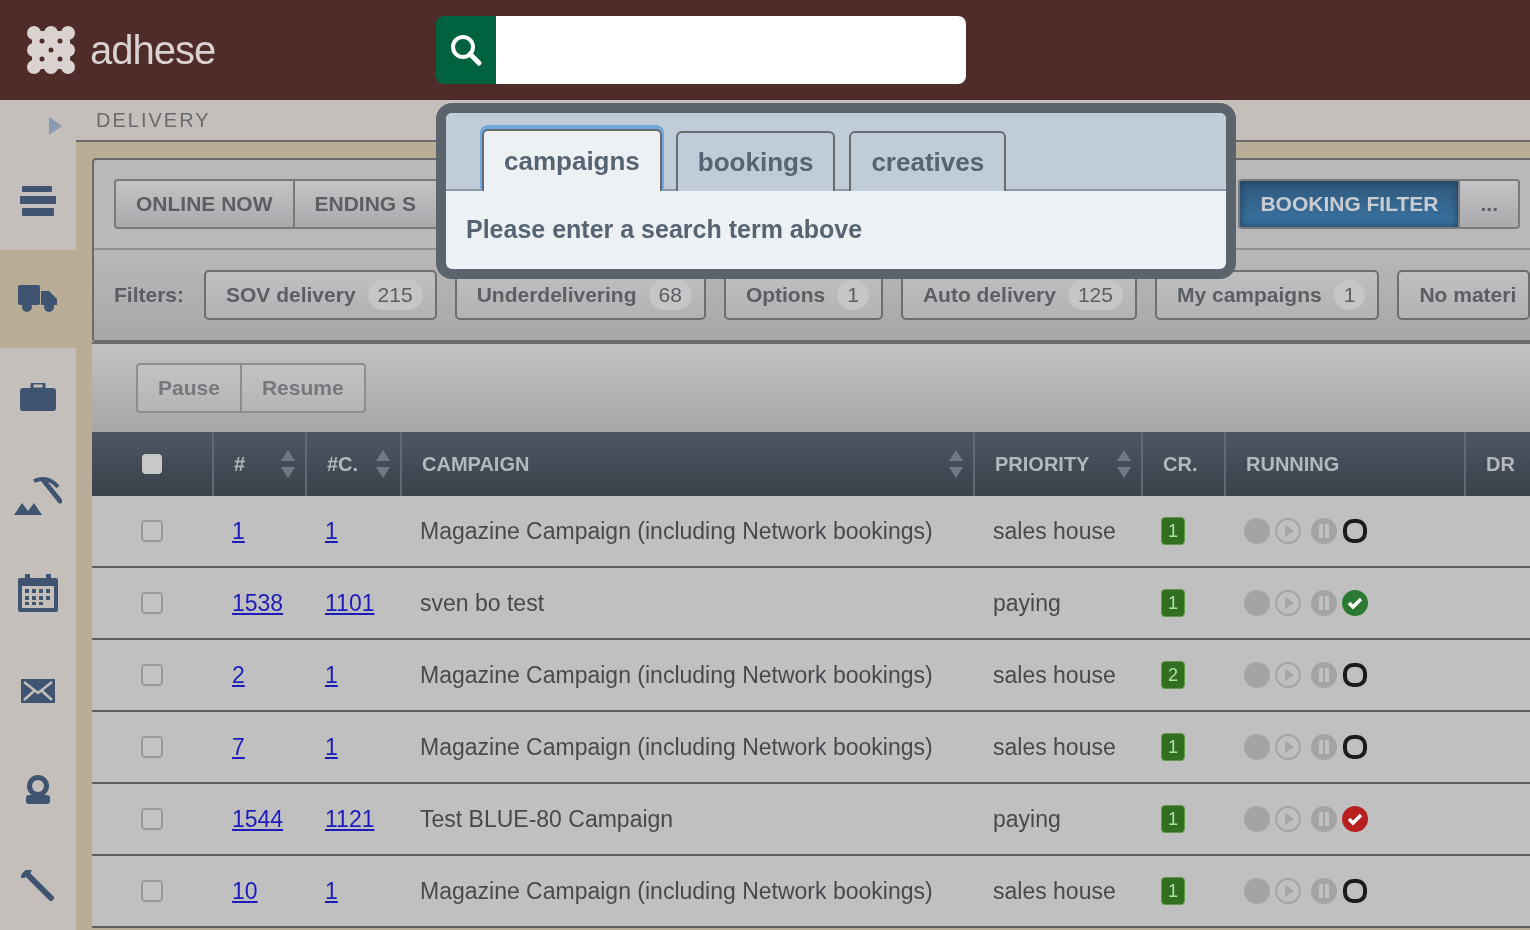  What do you see at coordinates (755, 161) in the screenshot?
I see `search-tab: bookings` at bounding box center [755, 161].